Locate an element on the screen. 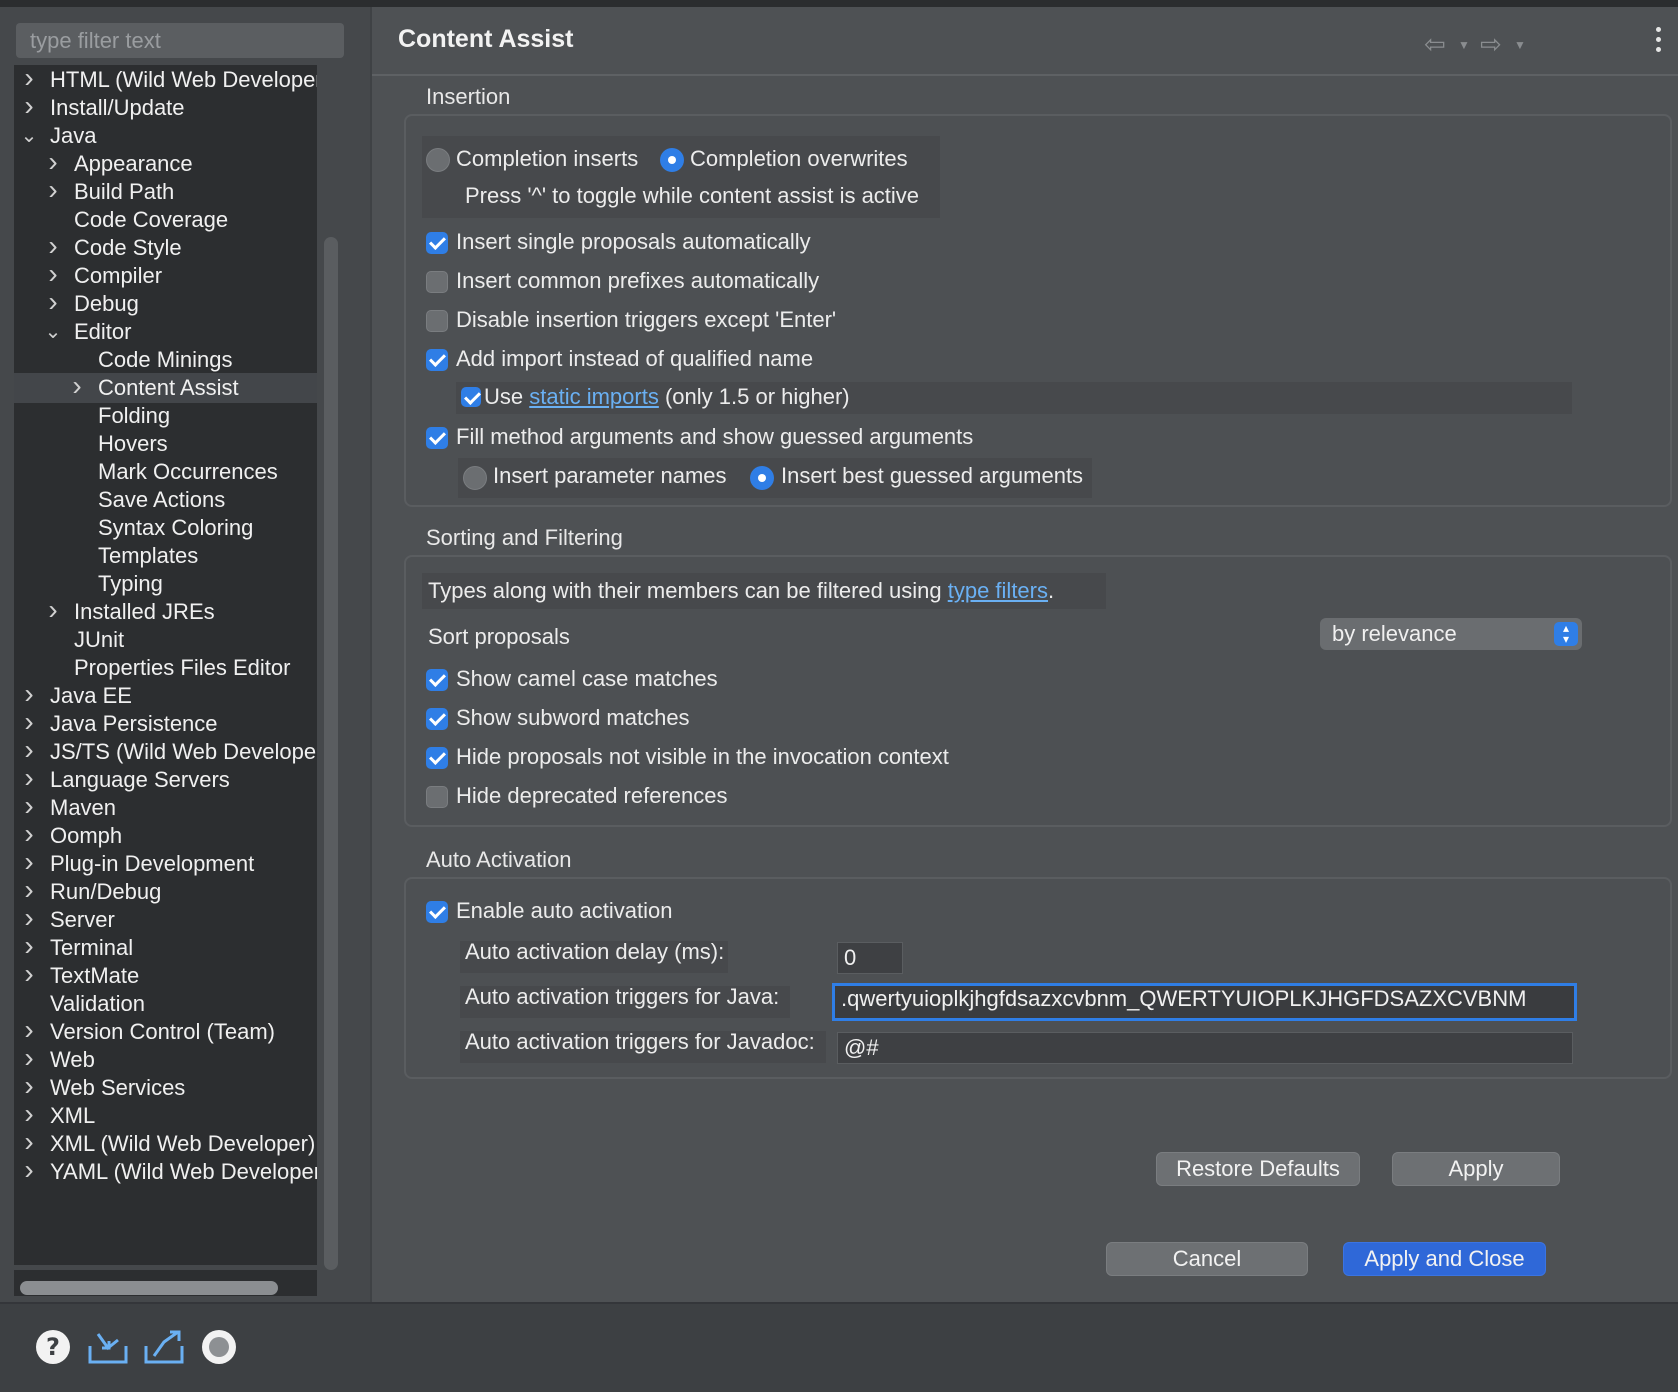 This screenshot has height=1392, width=1678. tree-item: › Terminal is located at coordinates (165, 947).